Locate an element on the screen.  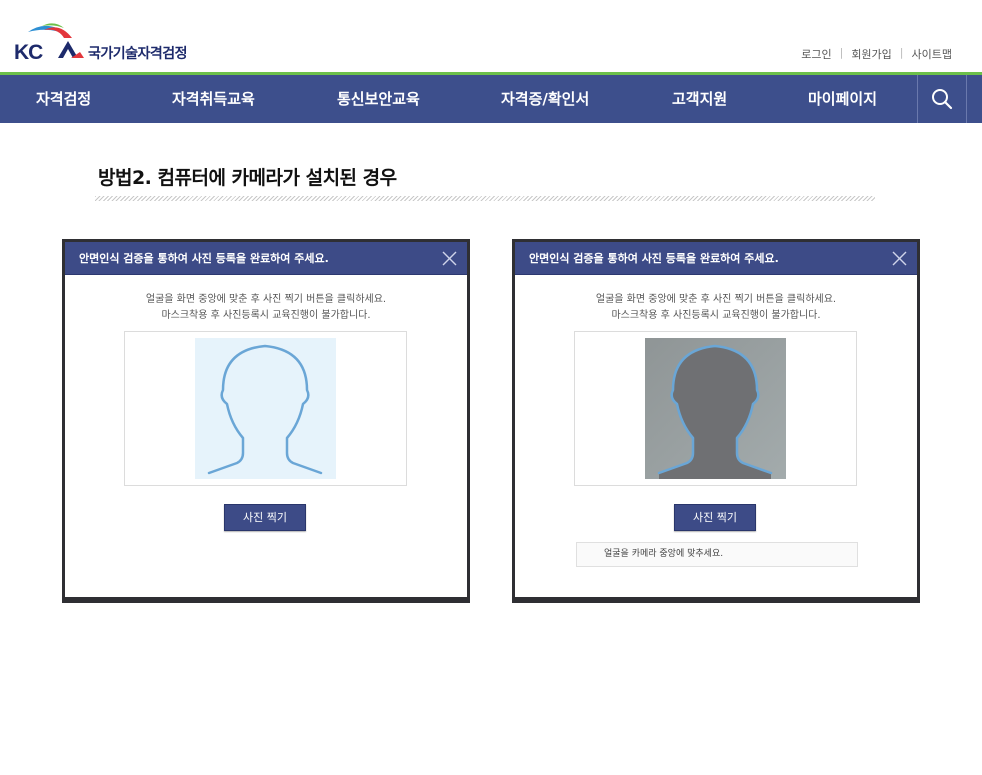
site-header: KC 국가기술자격검정 로그인 | 회원가입 | 사이트맵 is located at coordinates (491, 36).